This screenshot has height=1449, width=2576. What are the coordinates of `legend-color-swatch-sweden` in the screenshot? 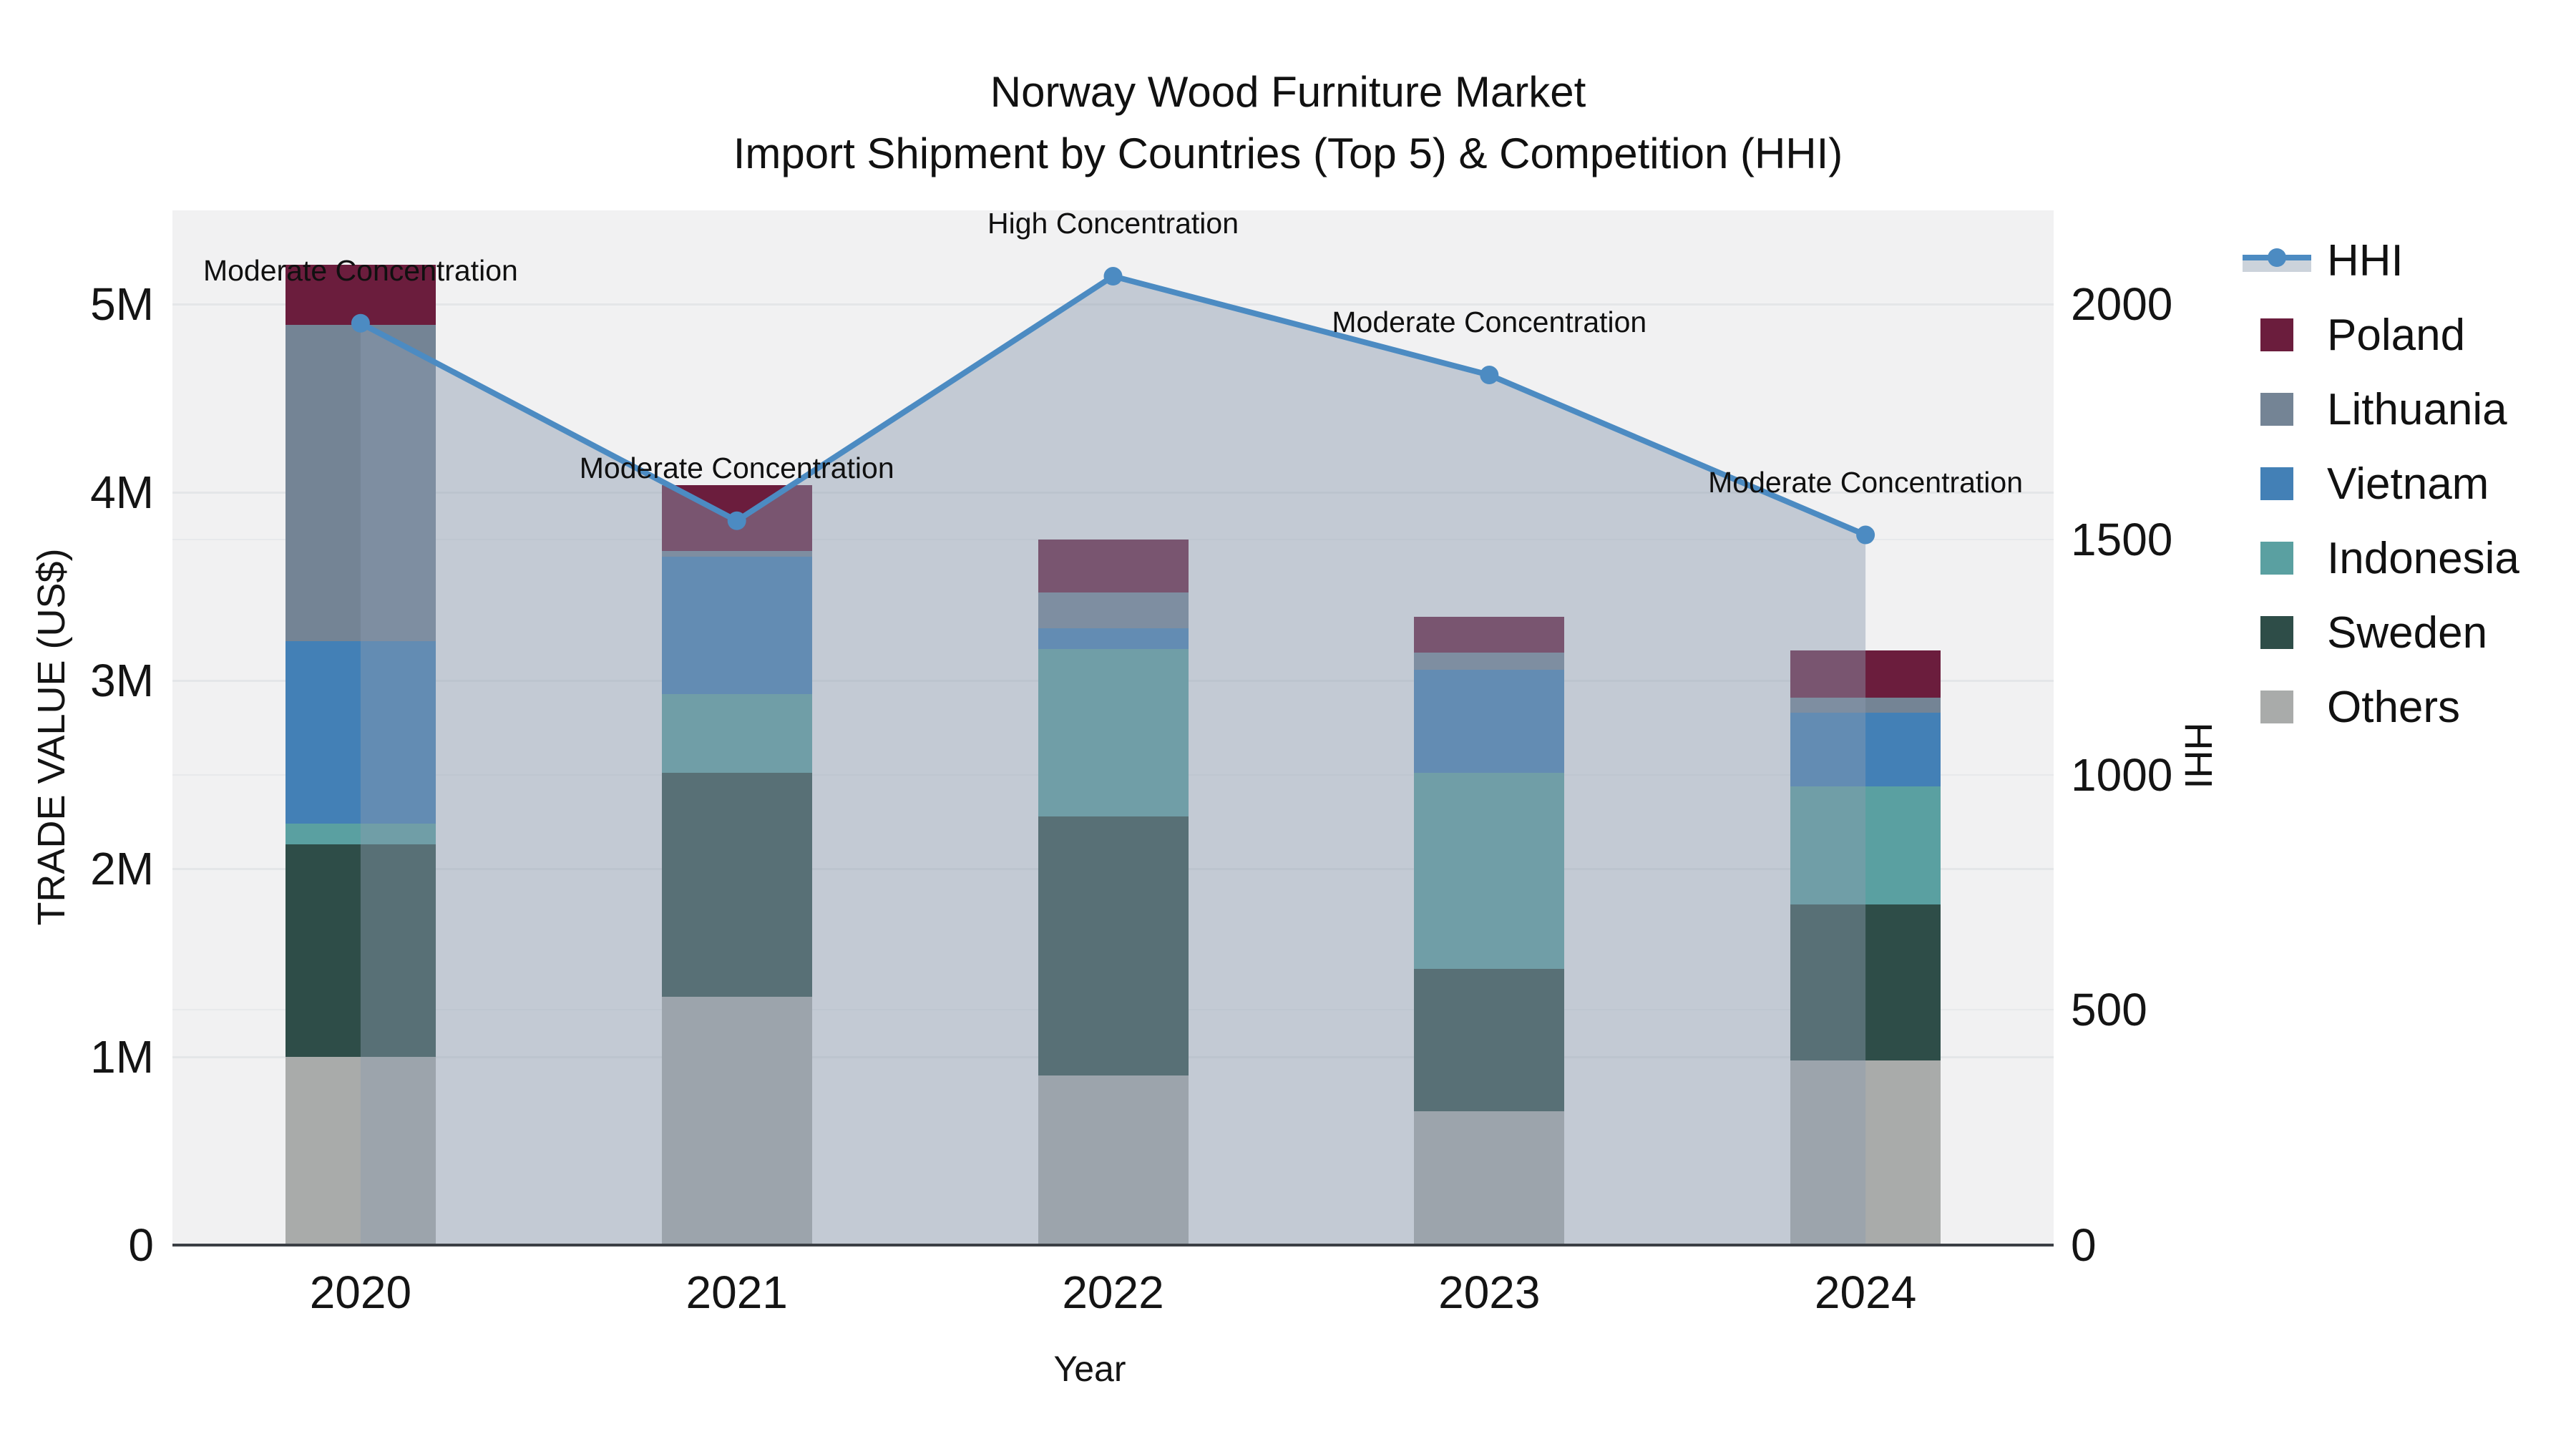 It's located at (2276, 632).